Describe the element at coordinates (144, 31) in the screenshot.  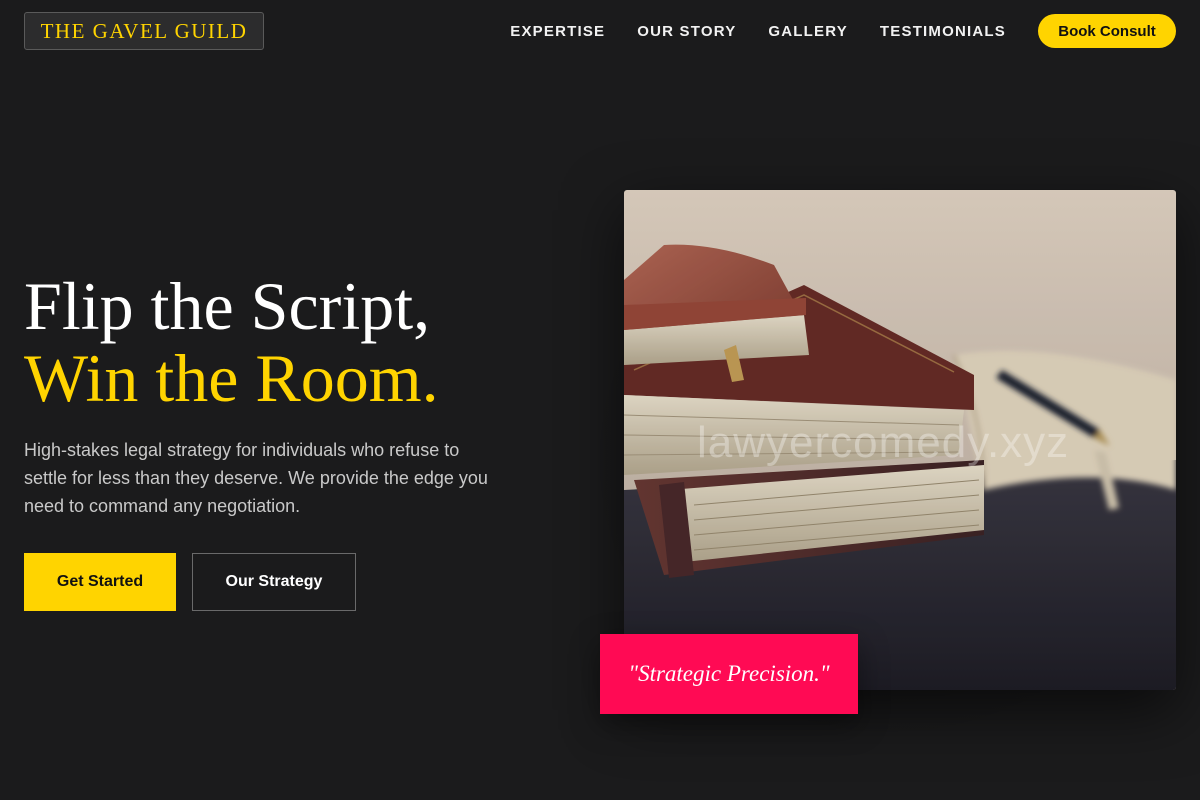
I see `logo: THE GAVEL GUILD` at that location.